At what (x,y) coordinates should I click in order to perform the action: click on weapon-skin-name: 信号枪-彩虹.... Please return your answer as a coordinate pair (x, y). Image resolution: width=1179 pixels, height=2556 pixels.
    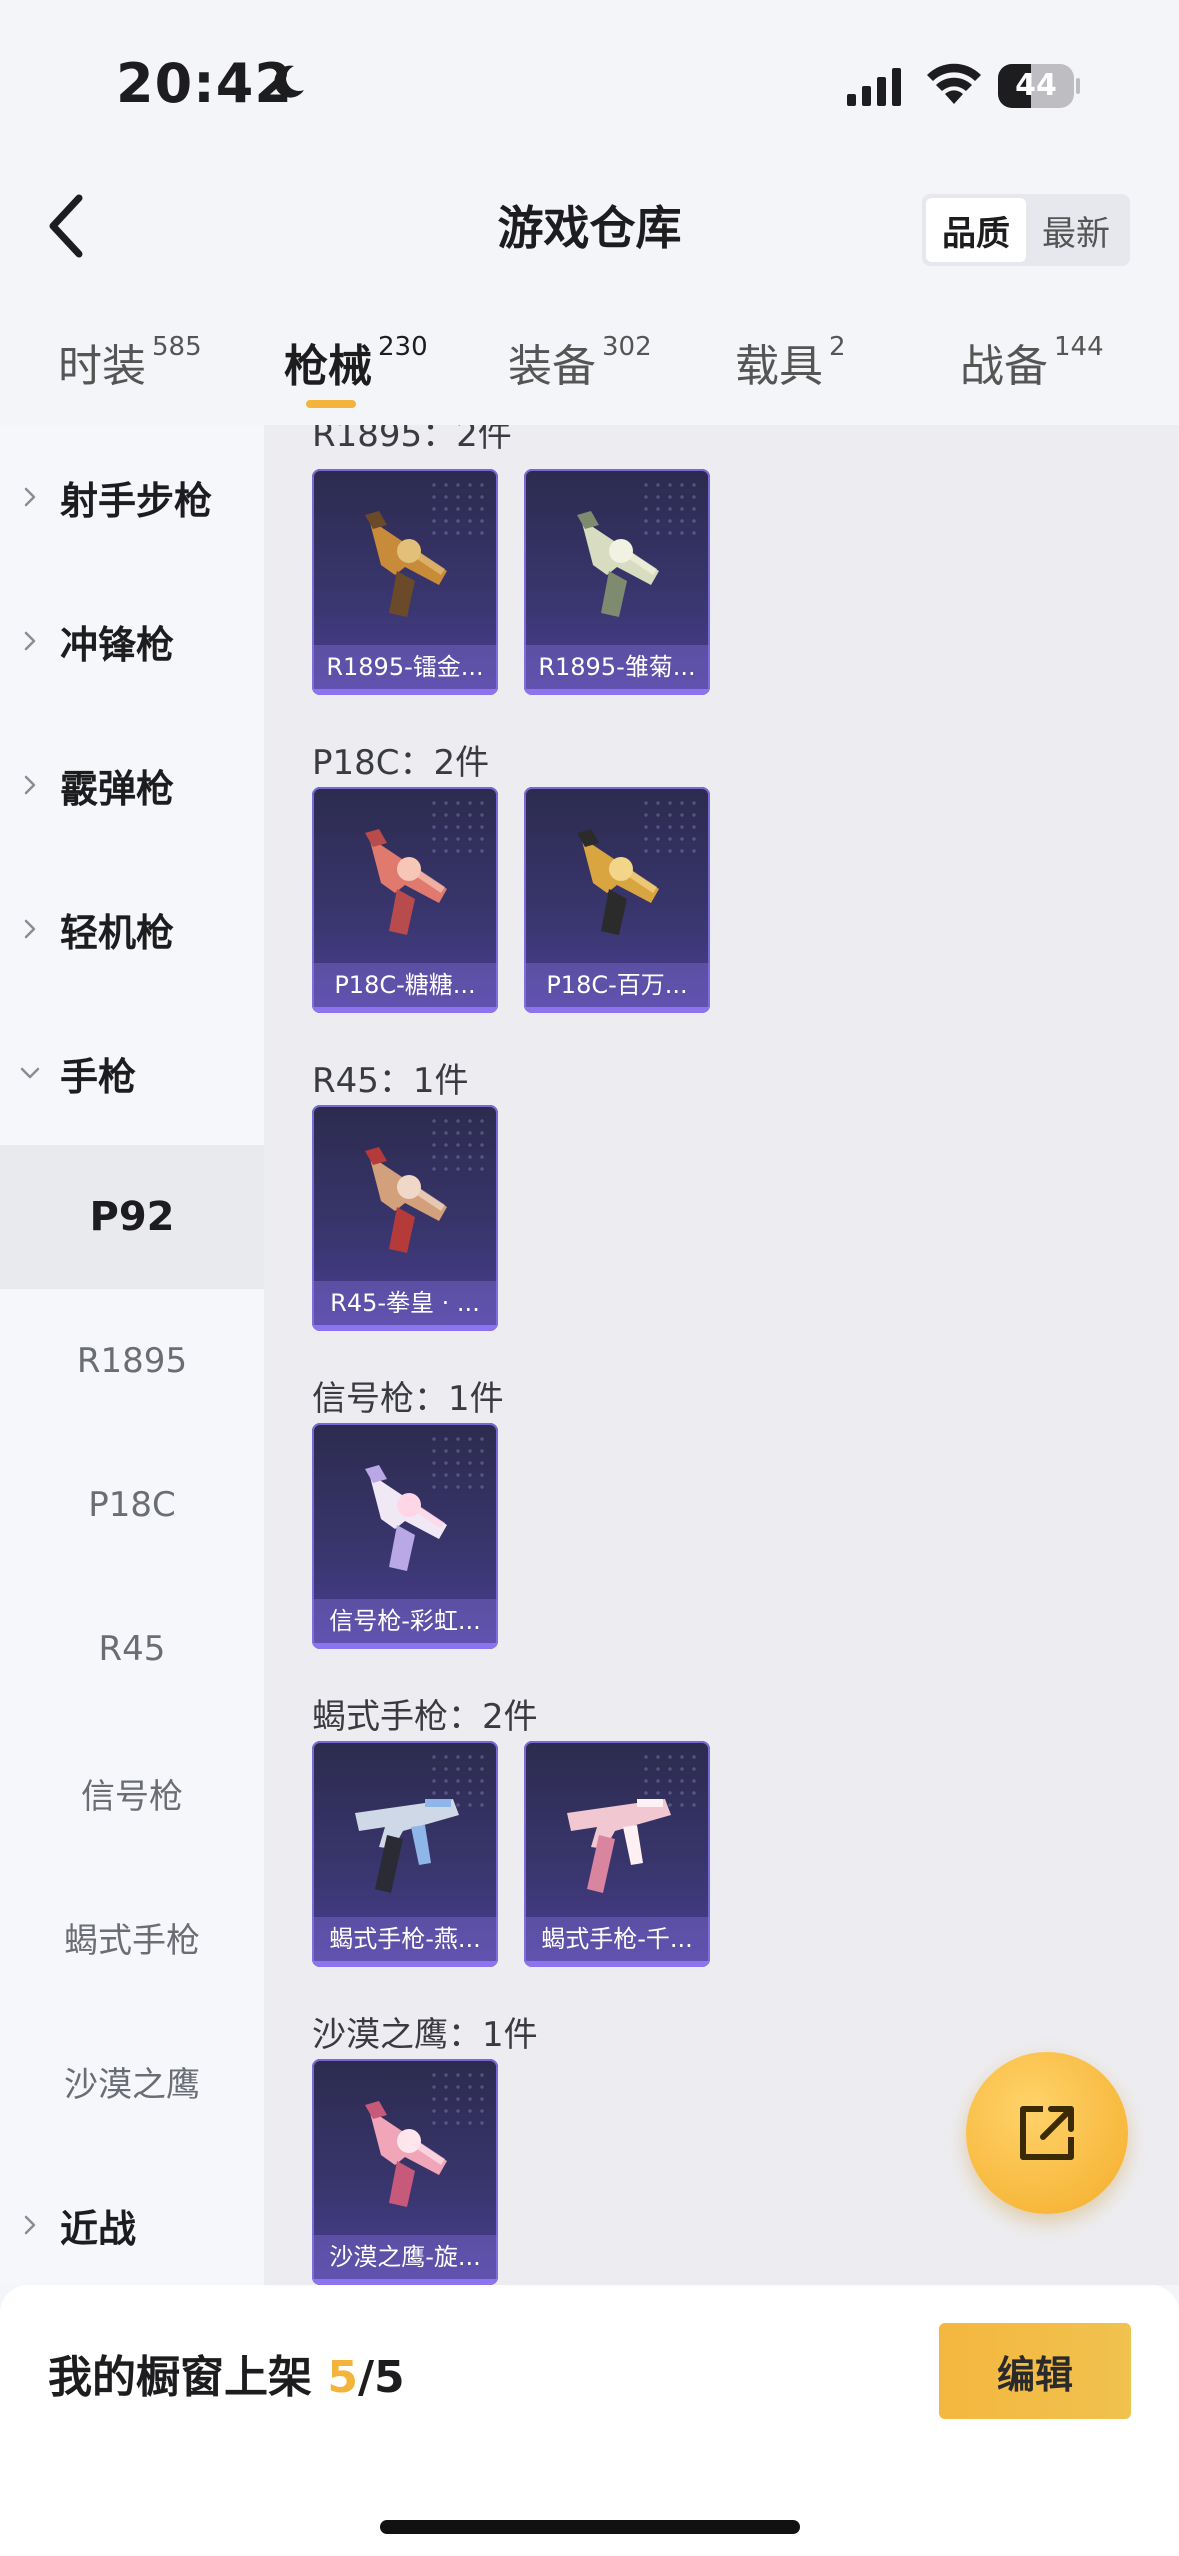
    Looking at the image, I should click on (405, 1621).